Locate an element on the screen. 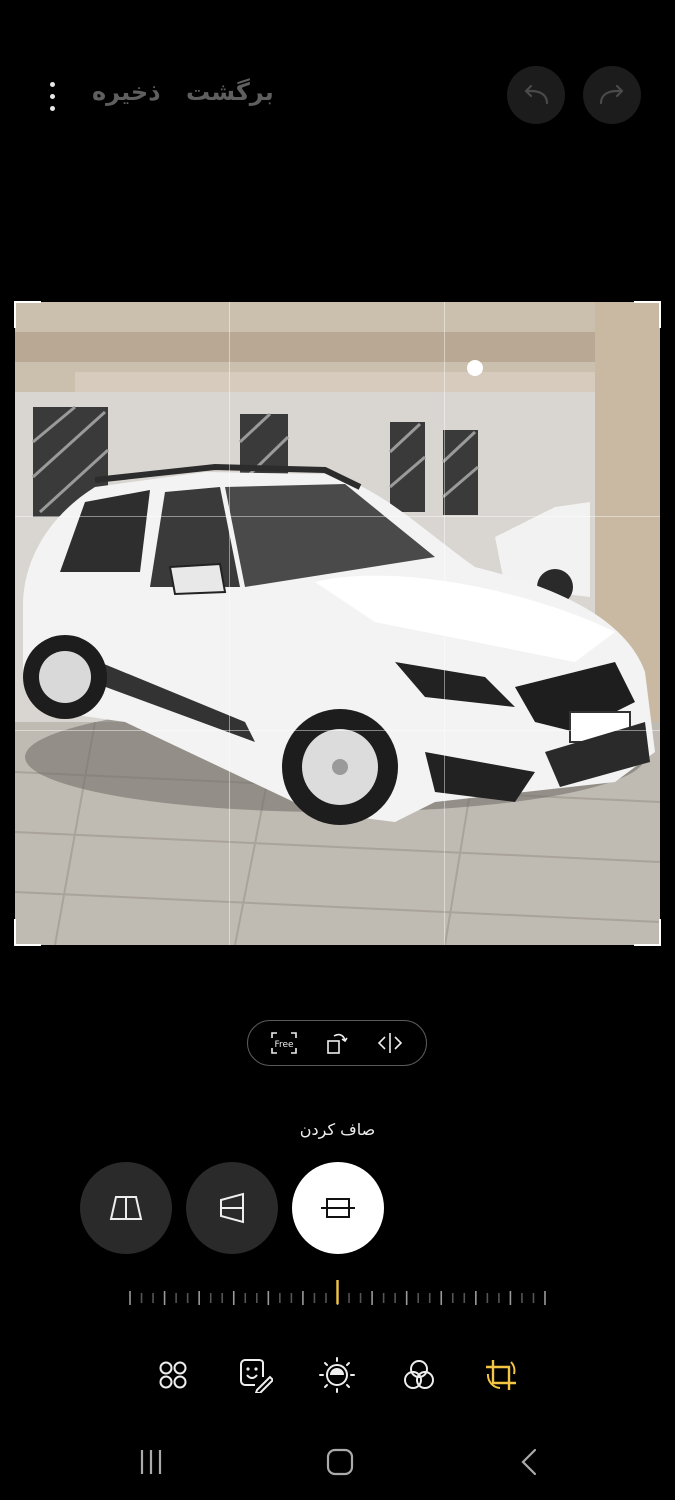  effects-tool-button is located at coordinates (173, 1375).